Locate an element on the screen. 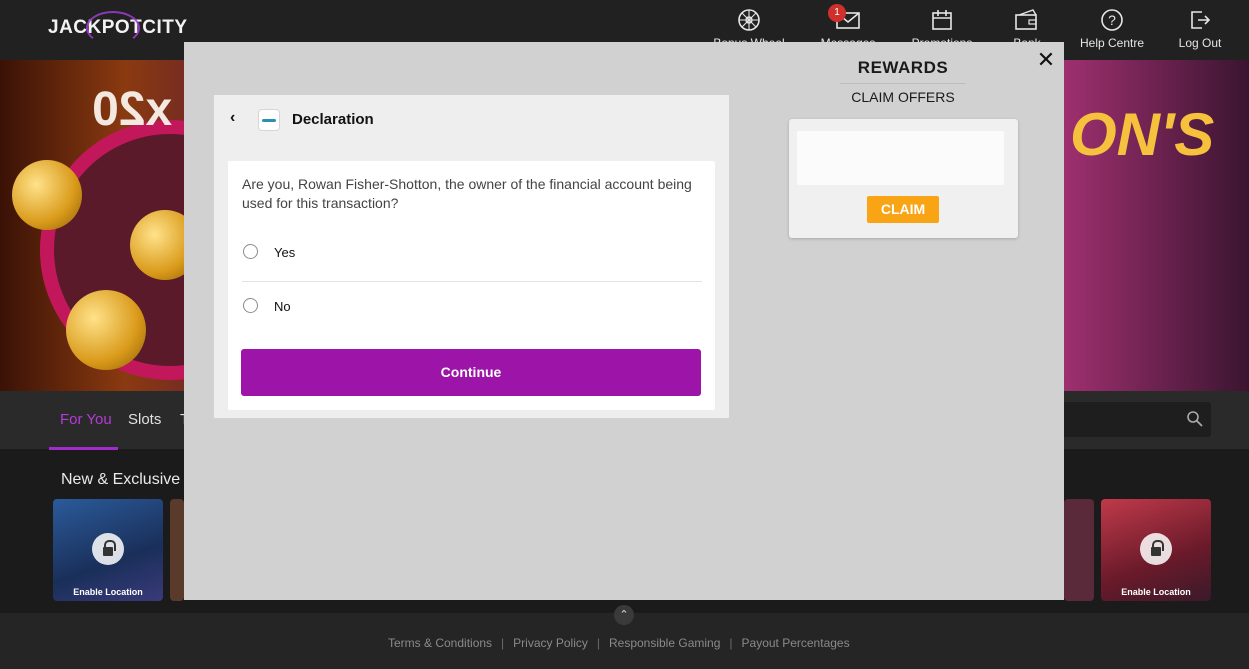 This screenshot has width=1249, height=669. jackpotcity-logo: JACKPOTCITY is located at coordinates (118, 28).